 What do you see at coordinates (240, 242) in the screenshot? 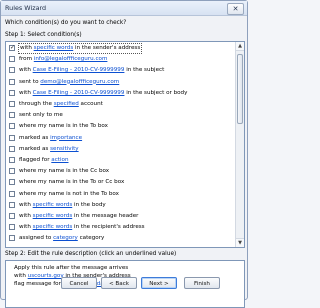
I see `scroll-down-arrow: ▼` at bounding box center [240, 242].